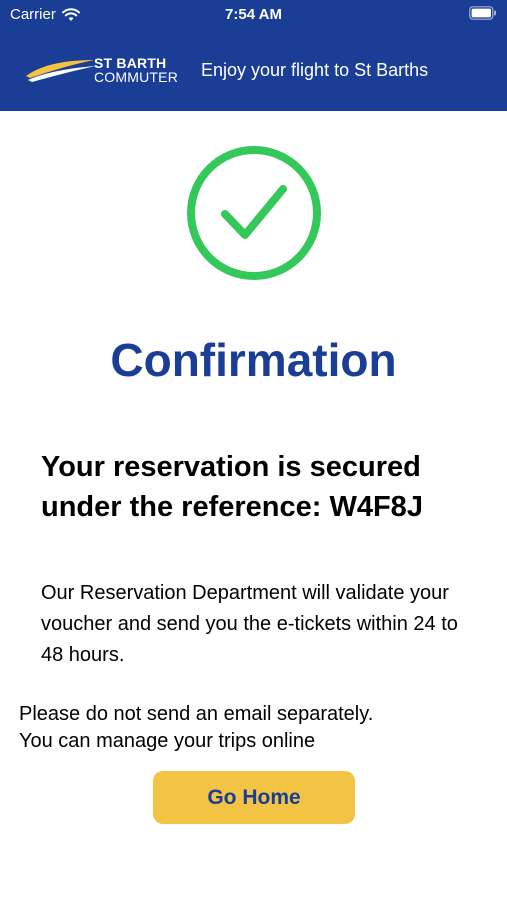 The image size is (507, 900). I want to click on status-bar: Carrier 7:54 AM, so click(253, 15).